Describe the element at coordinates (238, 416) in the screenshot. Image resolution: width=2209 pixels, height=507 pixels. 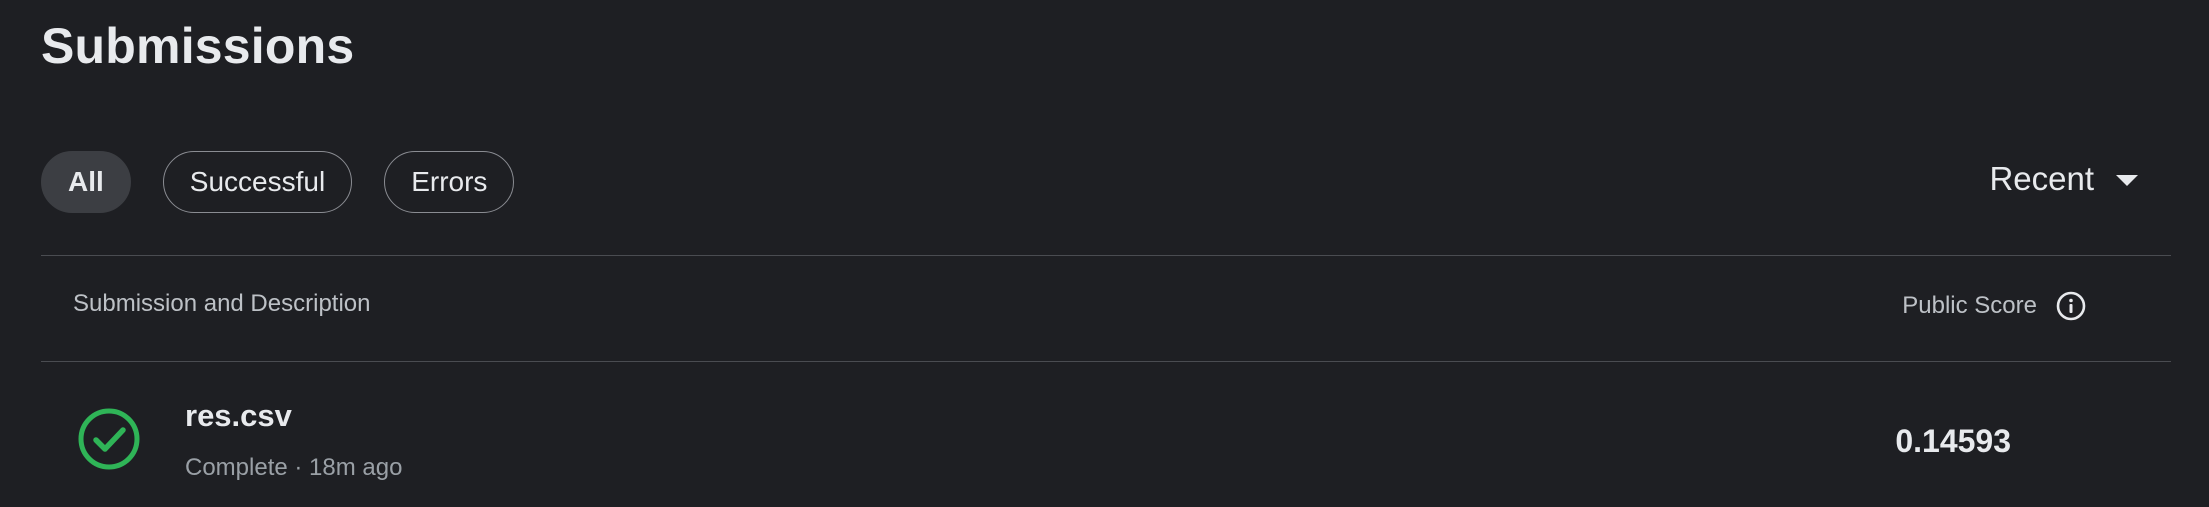
I see `submission-file-link: res.csv` at that location.